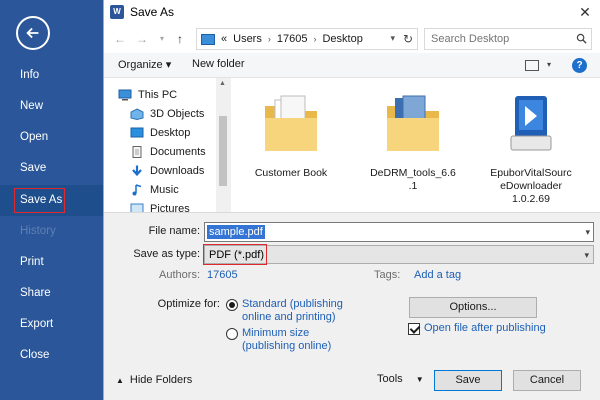  Describe the element at coordinates (508, 39) in the screenshot. I see `search-input` at that location.